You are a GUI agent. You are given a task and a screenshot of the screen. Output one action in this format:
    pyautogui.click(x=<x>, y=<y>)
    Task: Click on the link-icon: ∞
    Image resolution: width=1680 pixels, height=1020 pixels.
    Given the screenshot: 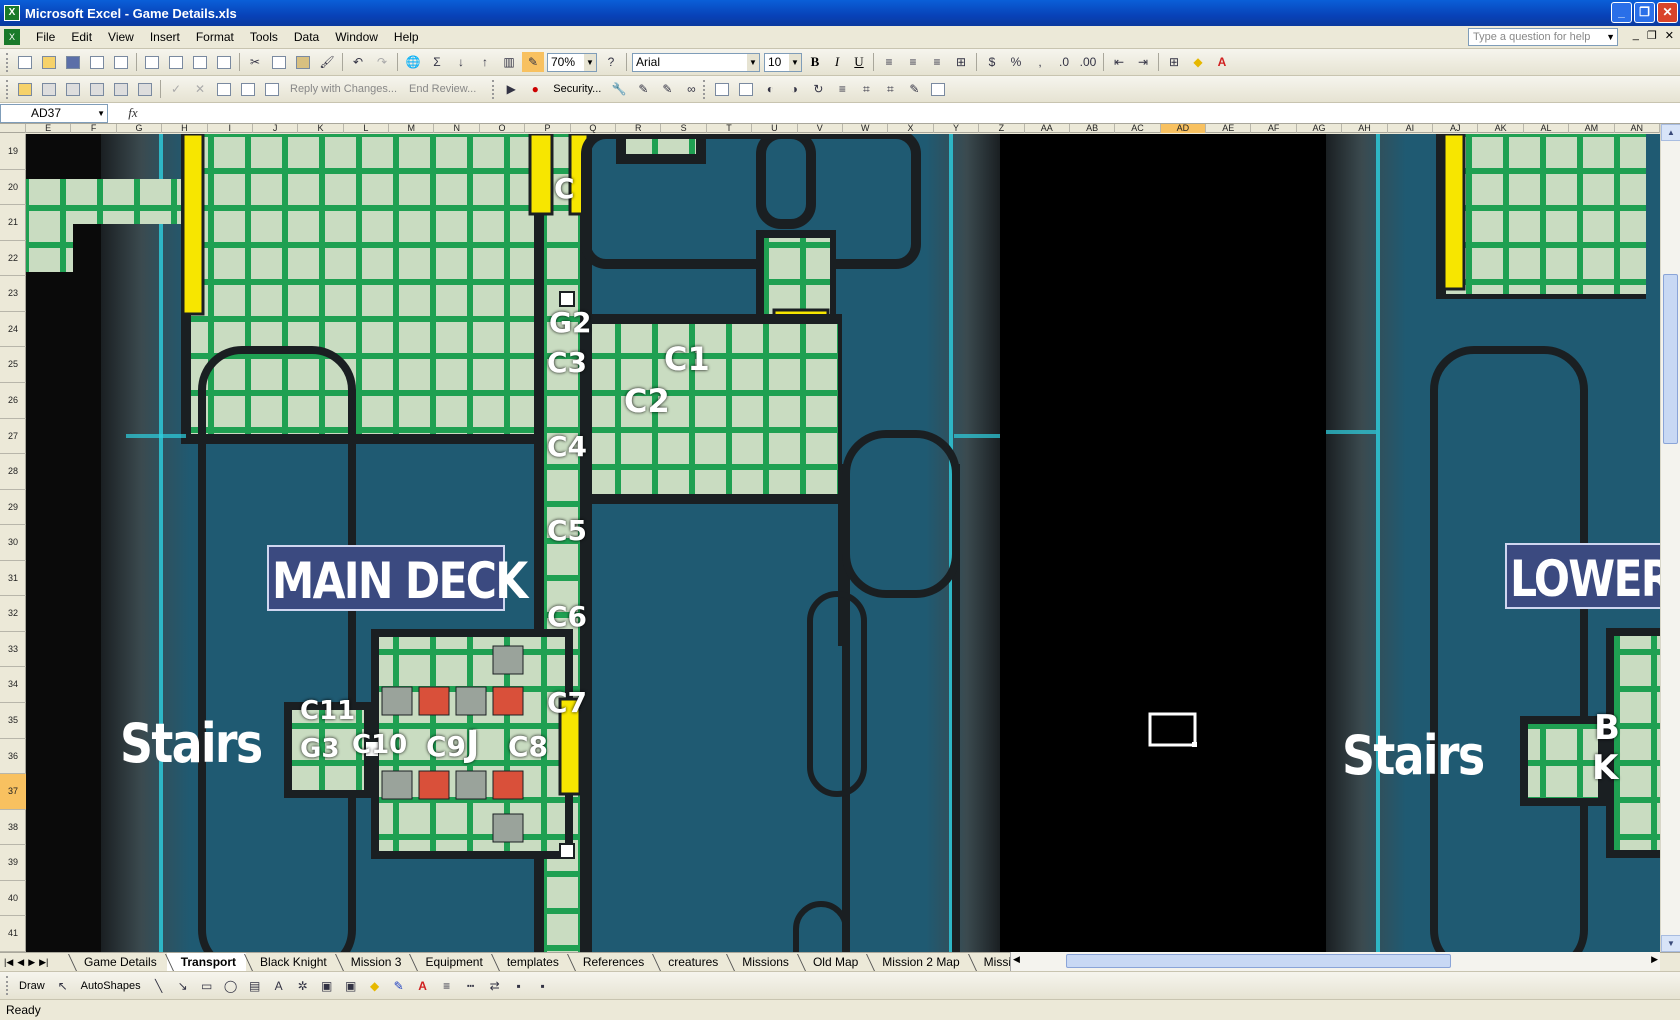 What is the action you would take?
    pyautogui.click(x=691, y=89)
    